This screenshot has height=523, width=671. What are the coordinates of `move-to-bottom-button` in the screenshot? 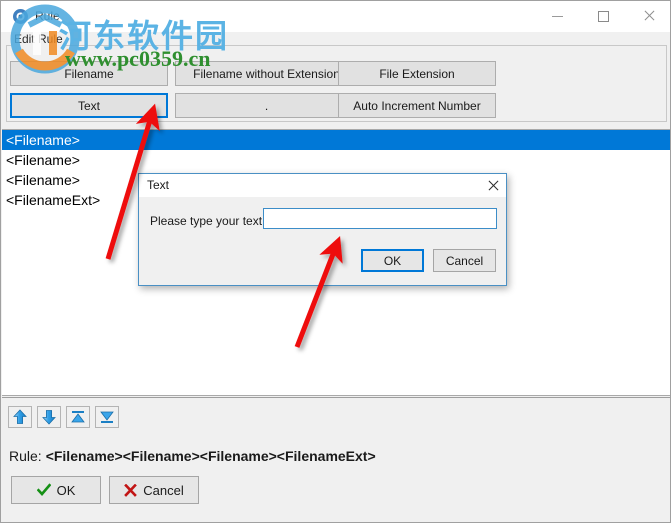 It's located at (107, 417).